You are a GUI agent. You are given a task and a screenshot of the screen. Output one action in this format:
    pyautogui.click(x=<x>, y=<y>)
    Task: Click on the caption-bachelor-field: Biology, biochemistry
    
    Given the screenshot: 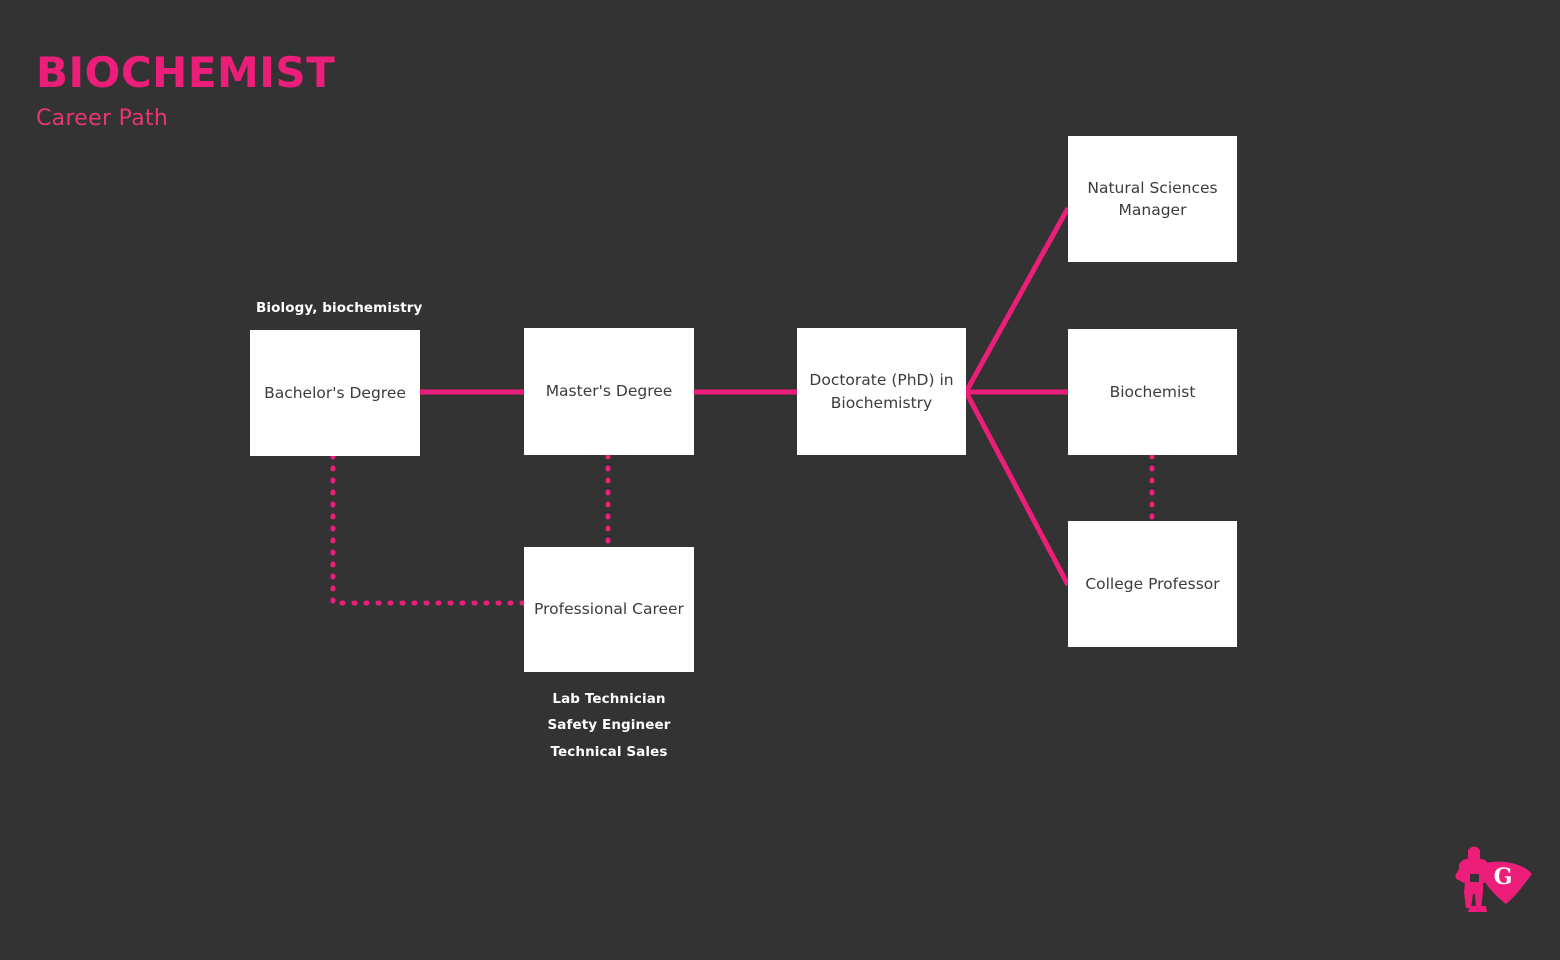 What is the action you would take?
    pyautogui.click(x=339, y=308)
    